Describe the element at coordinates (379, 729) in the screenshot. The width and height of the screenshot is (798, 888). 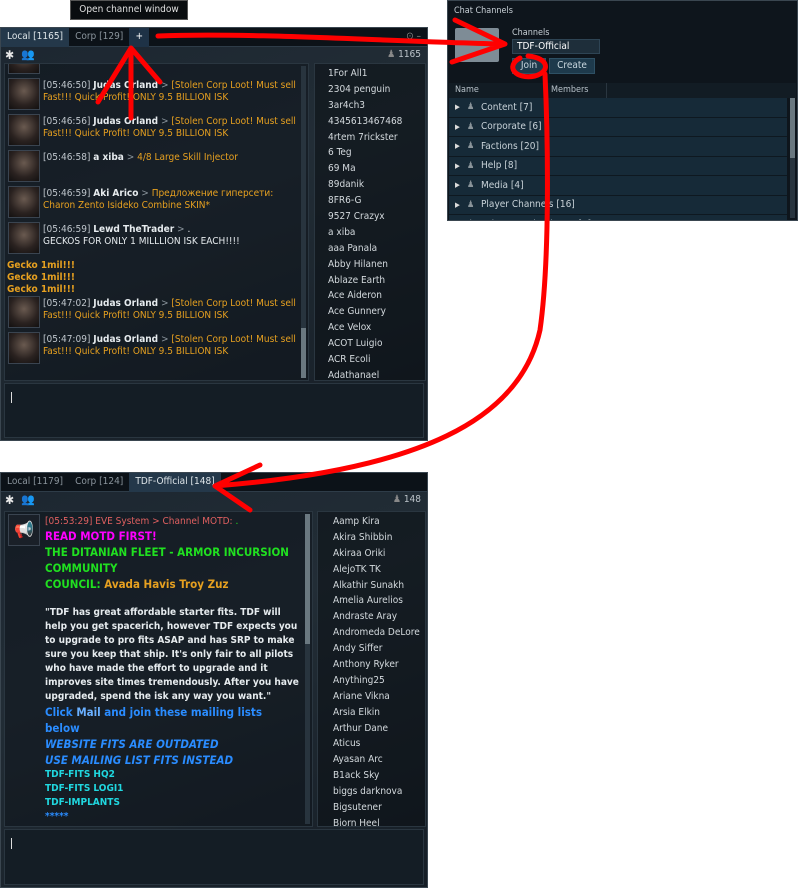
I see `member-list-item: Arthur Dane` at that location.